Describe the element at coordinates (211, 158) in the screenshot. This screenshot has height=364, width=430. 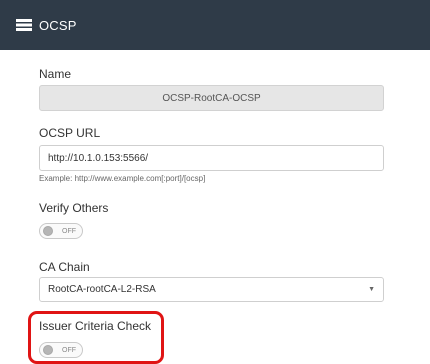
I see `ocsp-url-input: http://10.1.0.153:5566/` at that location.